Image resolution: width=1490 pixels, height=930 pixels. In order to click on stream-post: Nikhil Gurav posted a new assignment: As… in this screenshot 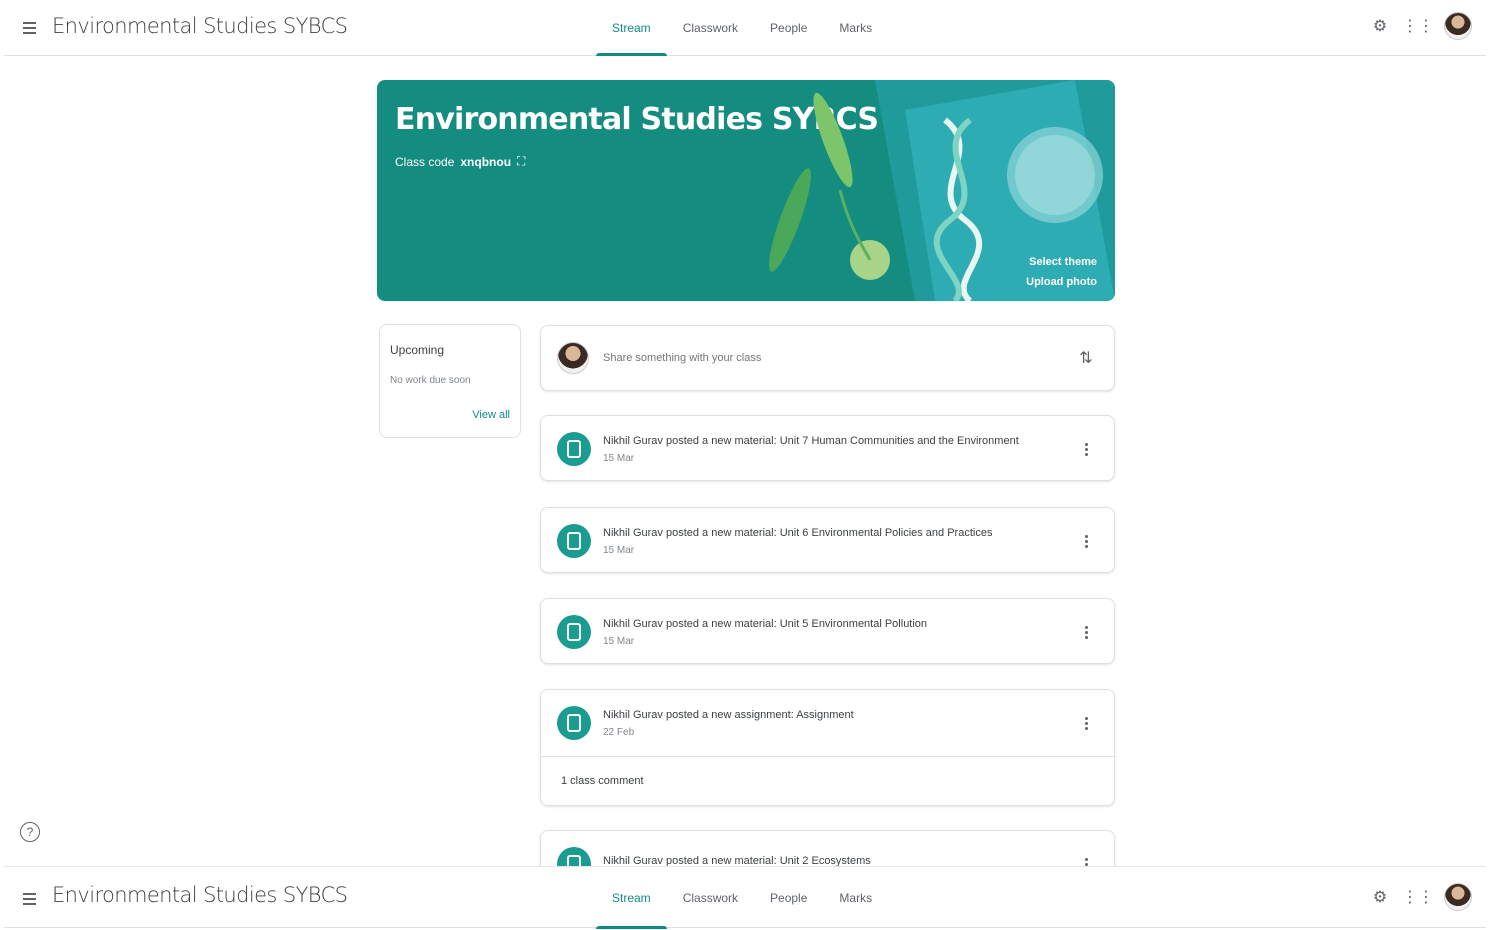, I will do `click(827, 747)`.